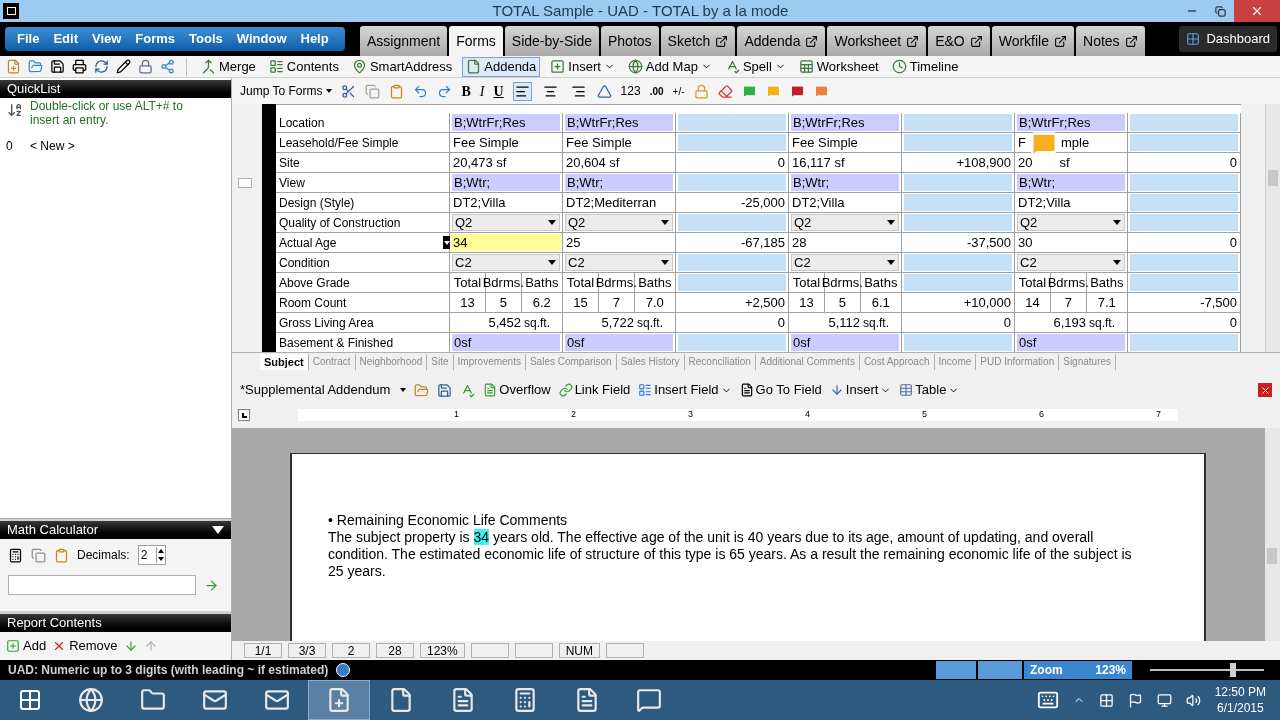 The width and height of the screenshot is (1280, 720). I want to click on document-dropdown: *Supplemental Addendum, so click(323, 390).